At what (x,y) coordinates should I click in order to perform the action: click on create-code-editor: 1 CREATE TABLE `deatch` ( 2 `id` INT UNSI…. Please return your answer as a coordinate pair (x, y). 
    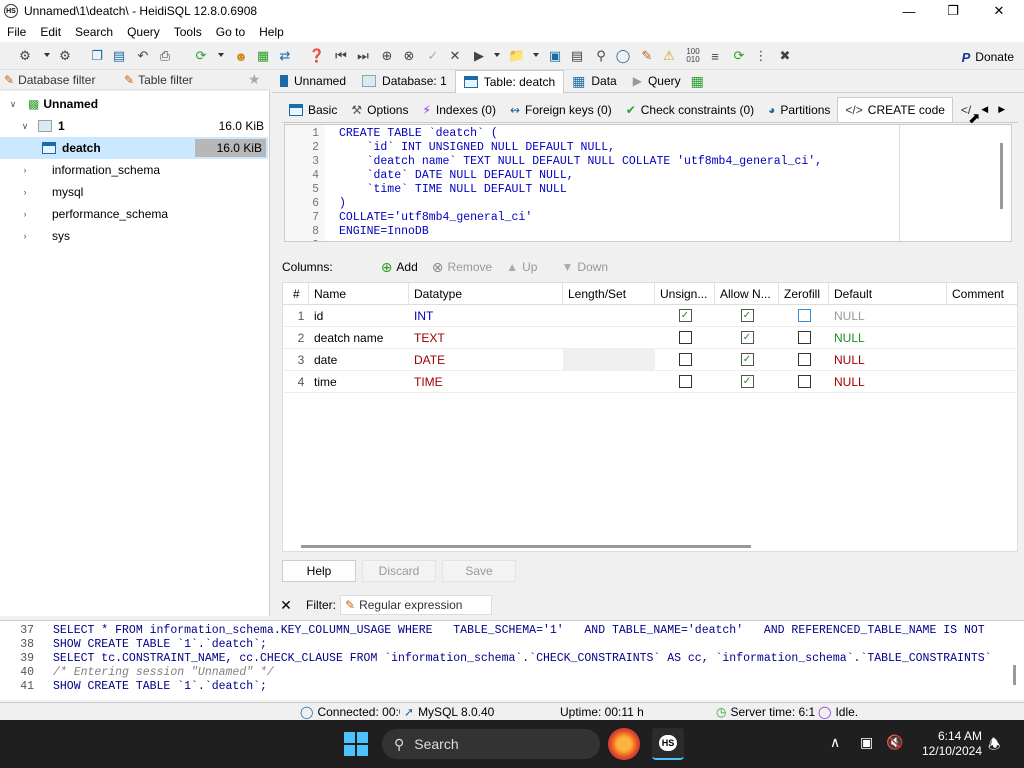
    Looking at the image, I should click on (648, 183).